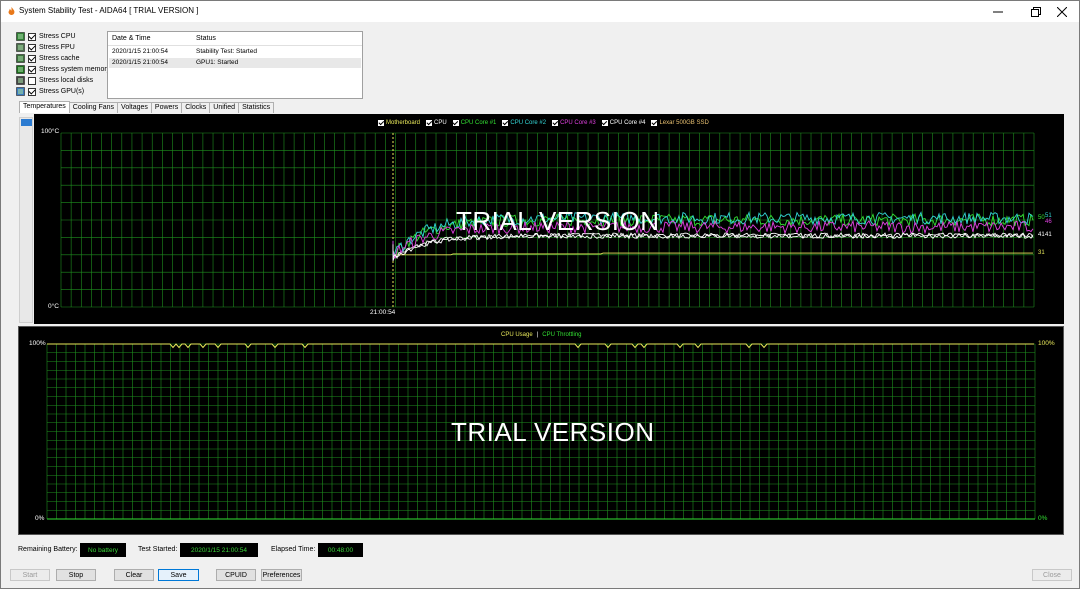 The height and width of the screenshot is (589, 1080). Describe the element at coordinates (158, 549) in the screenshot. I see `test-started-label: Test Started:` at that location.